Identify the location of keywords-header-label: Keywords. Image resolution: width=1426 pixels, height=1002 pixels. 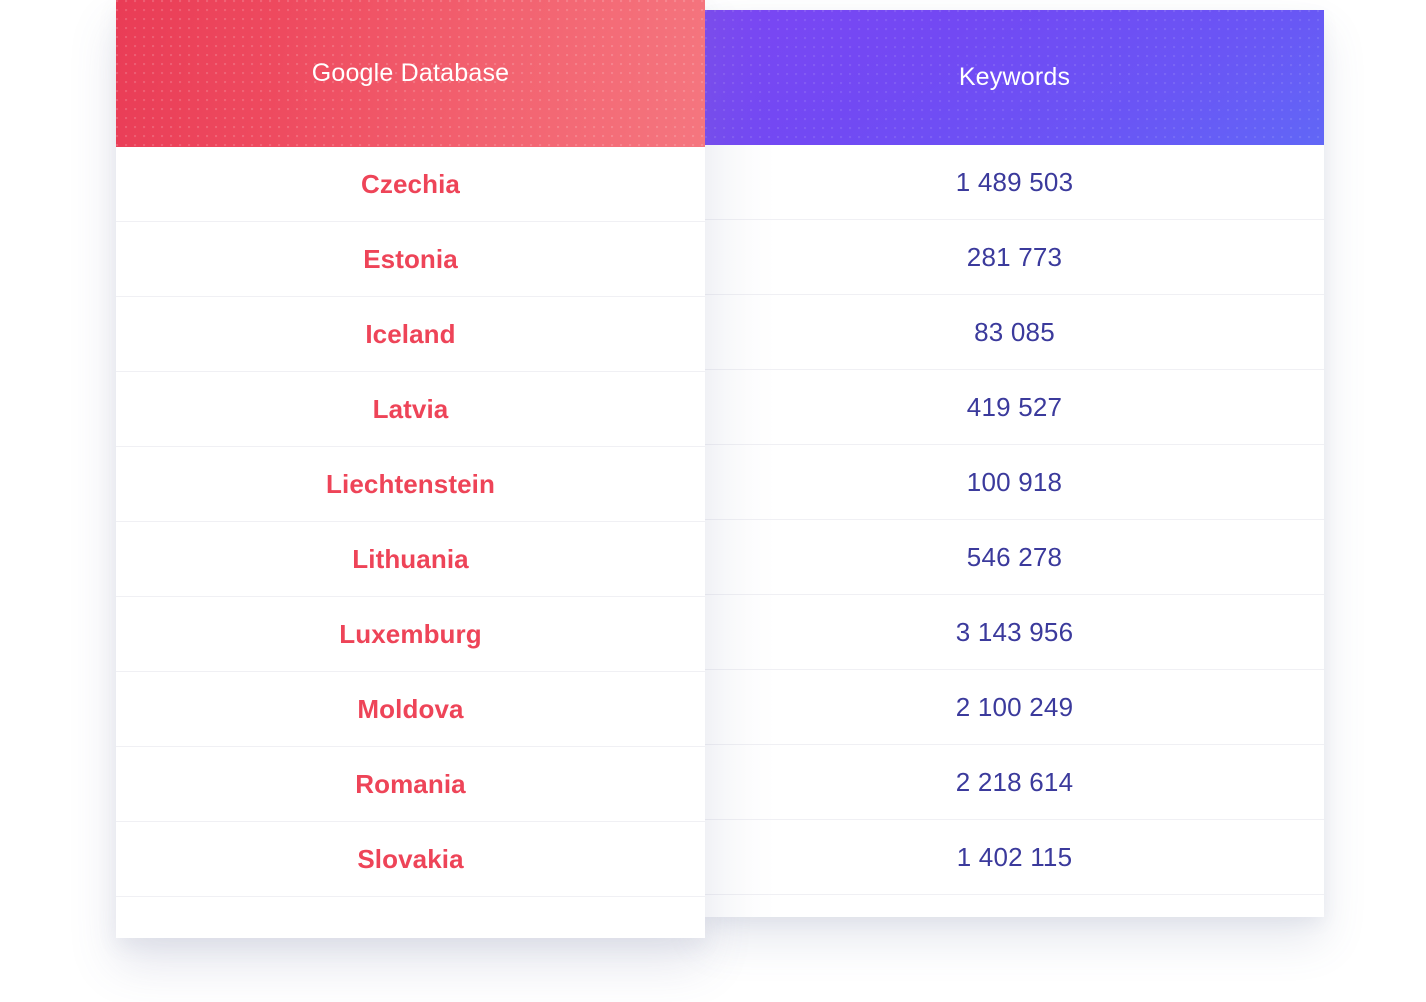
(1014, 77).